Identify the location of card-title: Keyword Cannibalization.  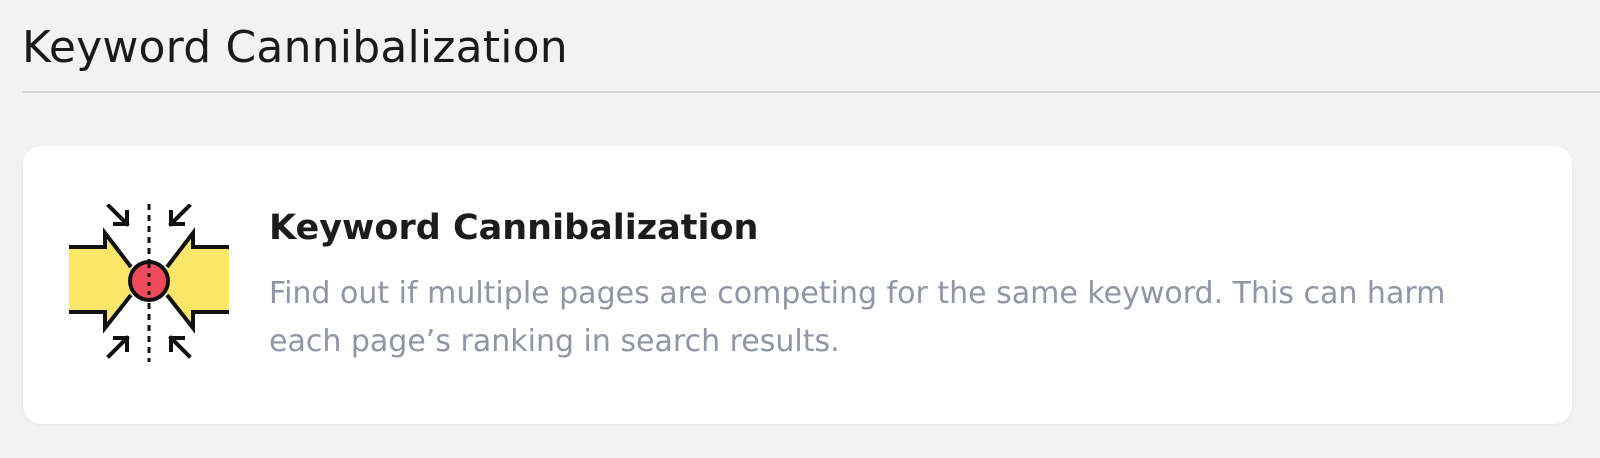
(514, 228).